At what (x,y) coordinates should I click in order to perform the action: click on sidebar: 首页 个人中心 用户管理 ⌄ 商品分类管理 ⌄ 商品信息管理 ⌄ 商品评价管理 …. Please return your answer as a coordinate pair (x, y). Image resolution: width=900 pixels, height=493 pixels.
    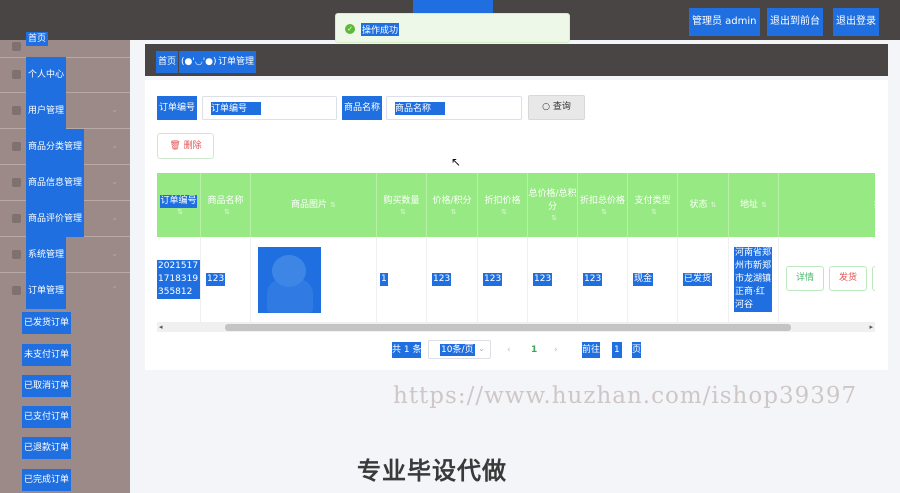
    Looking at the image, I should click on (65, 262).